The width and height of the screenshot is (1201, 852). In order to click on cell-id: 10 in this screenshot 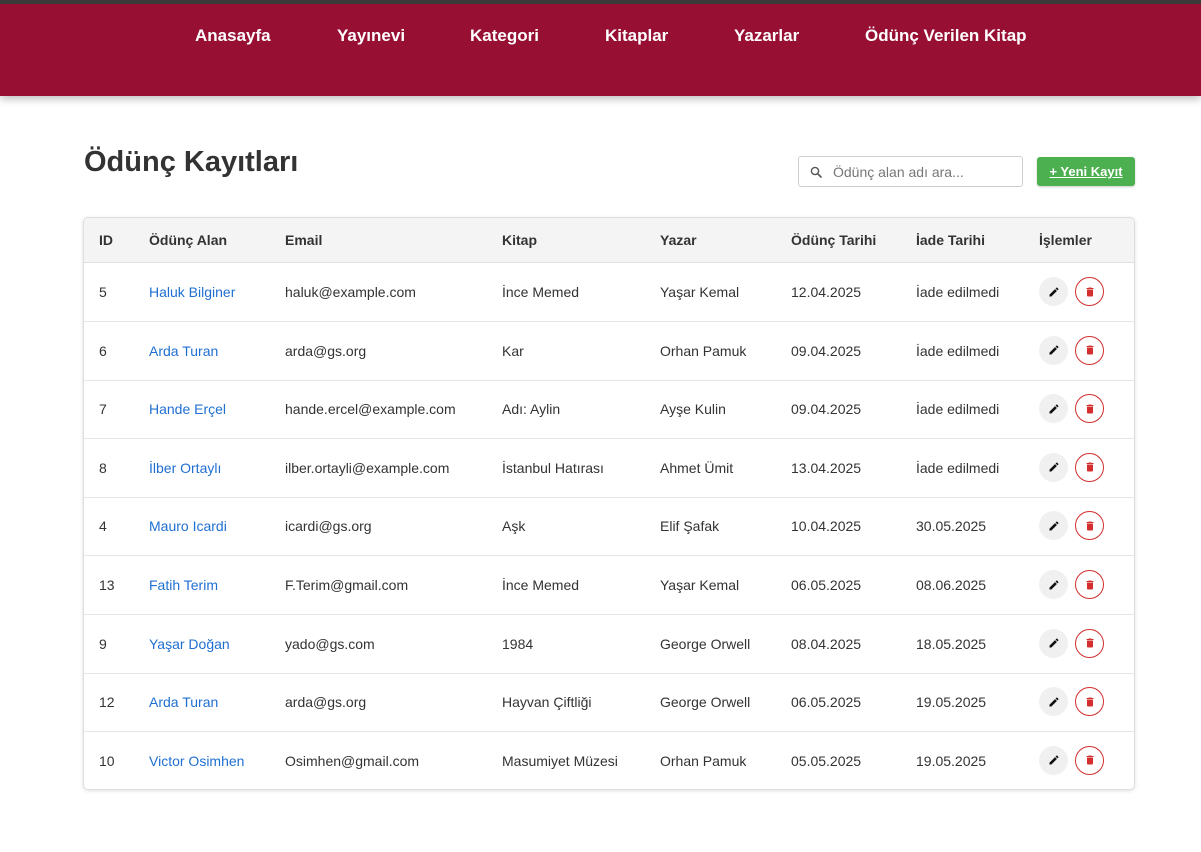, I will do `click(107, 760)`.